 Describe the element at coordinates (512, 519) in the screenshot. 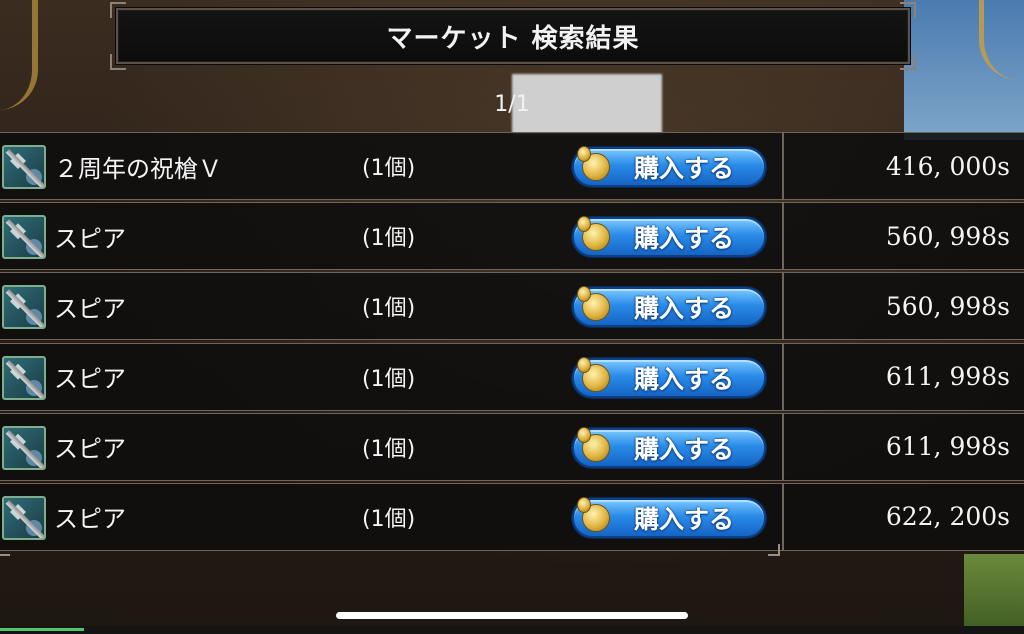

I see `list-item: スピア (1個) 購入する 622, 200s` at that location.